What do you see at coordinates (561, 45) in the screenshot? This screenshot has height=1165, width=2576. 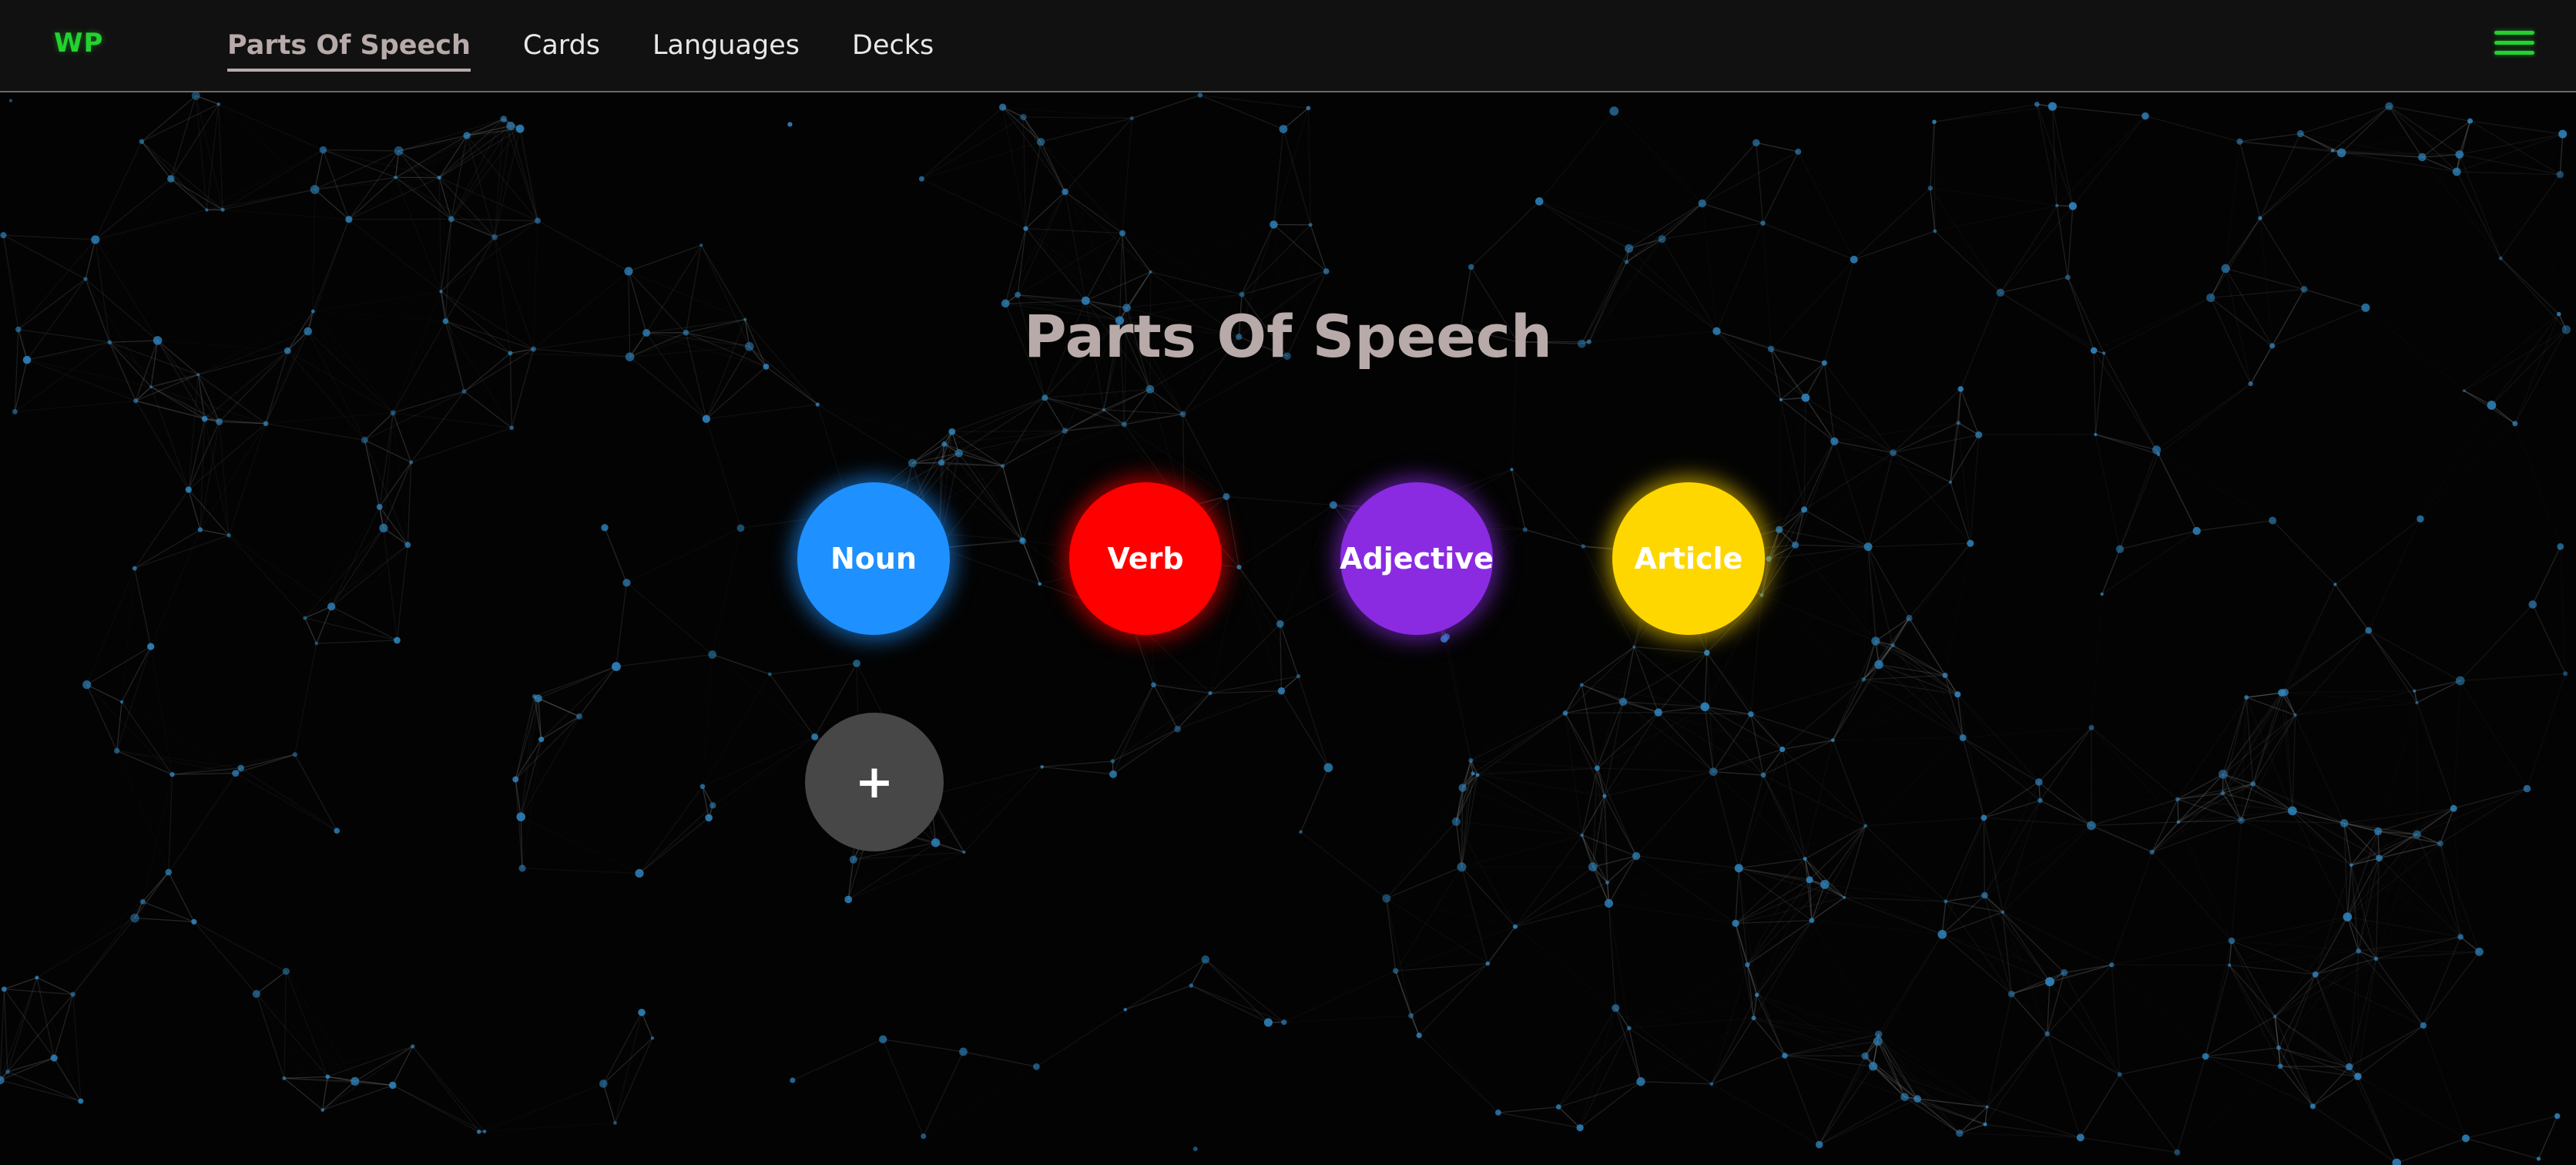 I see `nav-link-cards: Cards` at bounding box center [561, 45].